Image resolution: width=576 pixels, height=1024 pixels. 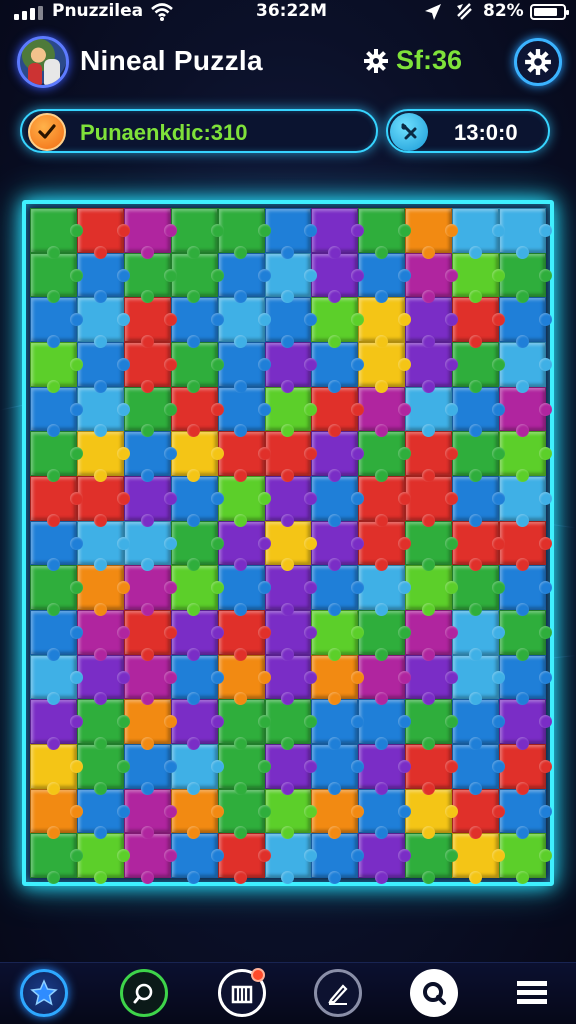 What do you see at coordinates (44, 993) in the screenshot?
I see `nav-star-button` at bounding box center [44, 993].